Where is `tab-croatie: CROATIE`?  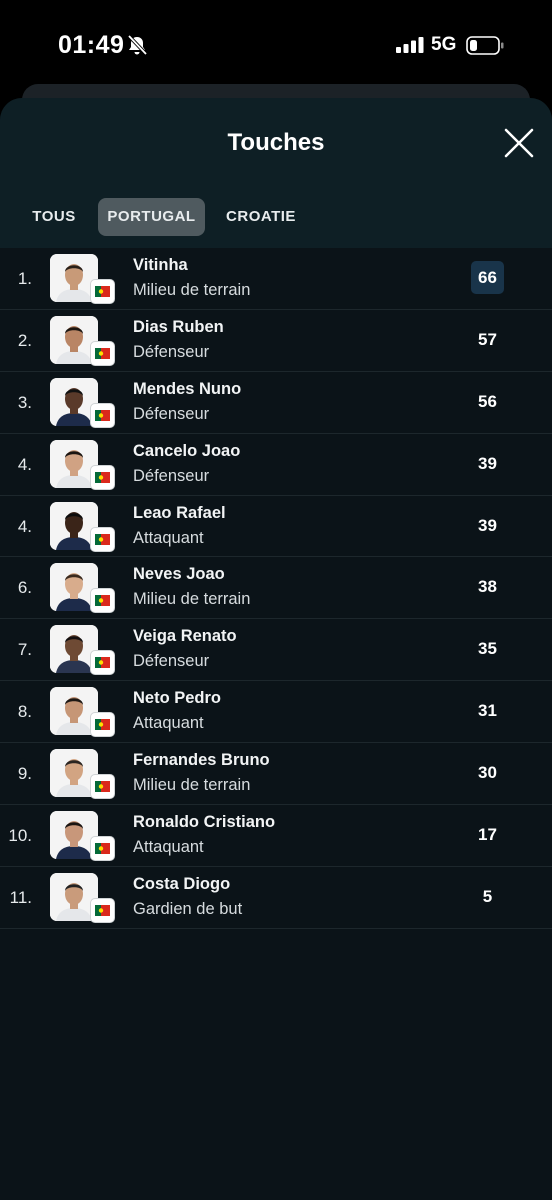 tab-croatie: CROATIE is located at coordinates (261, 217).